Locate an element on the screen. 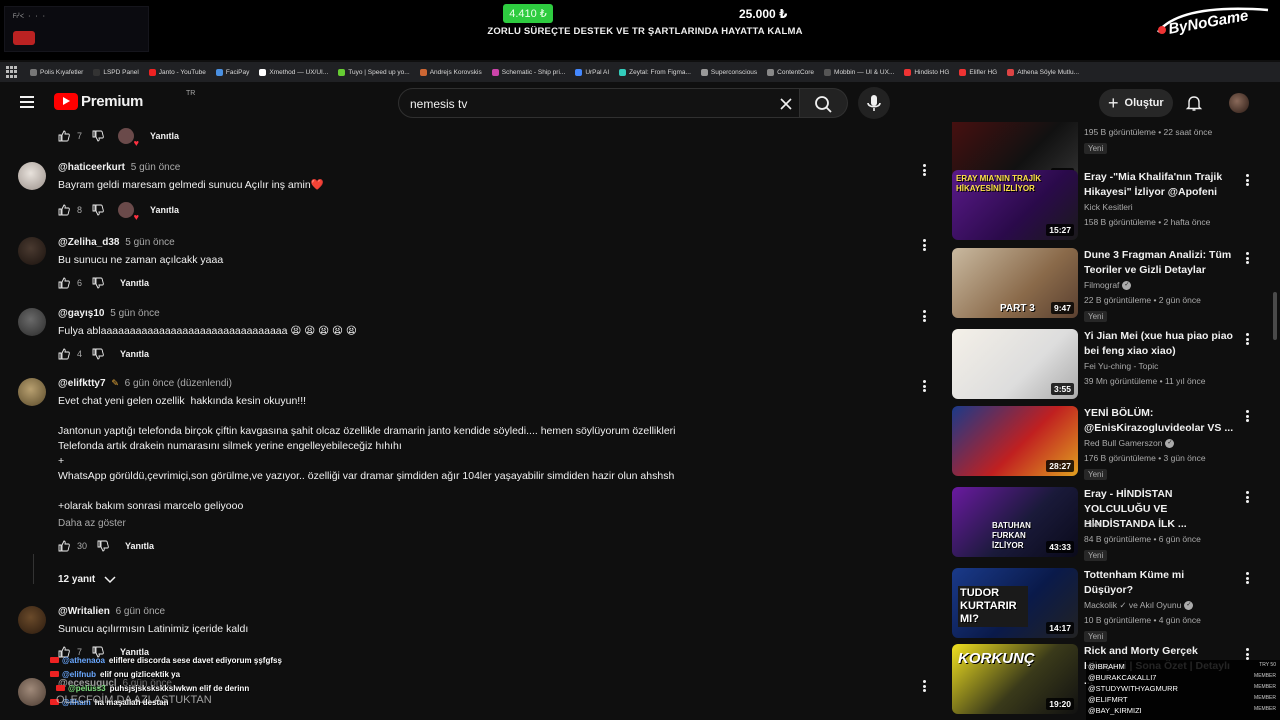  bookmark-item: Janto - YouTube is located at coordinates (177, 72).